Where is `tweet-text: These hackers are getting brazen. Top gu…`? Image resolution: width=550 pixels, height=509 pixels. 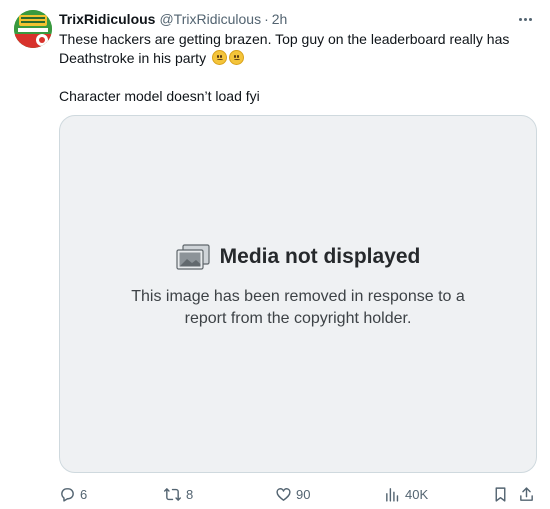 tweet-text: These hackers are getting brazen. Top gu… is located at coordinates (294, 68).